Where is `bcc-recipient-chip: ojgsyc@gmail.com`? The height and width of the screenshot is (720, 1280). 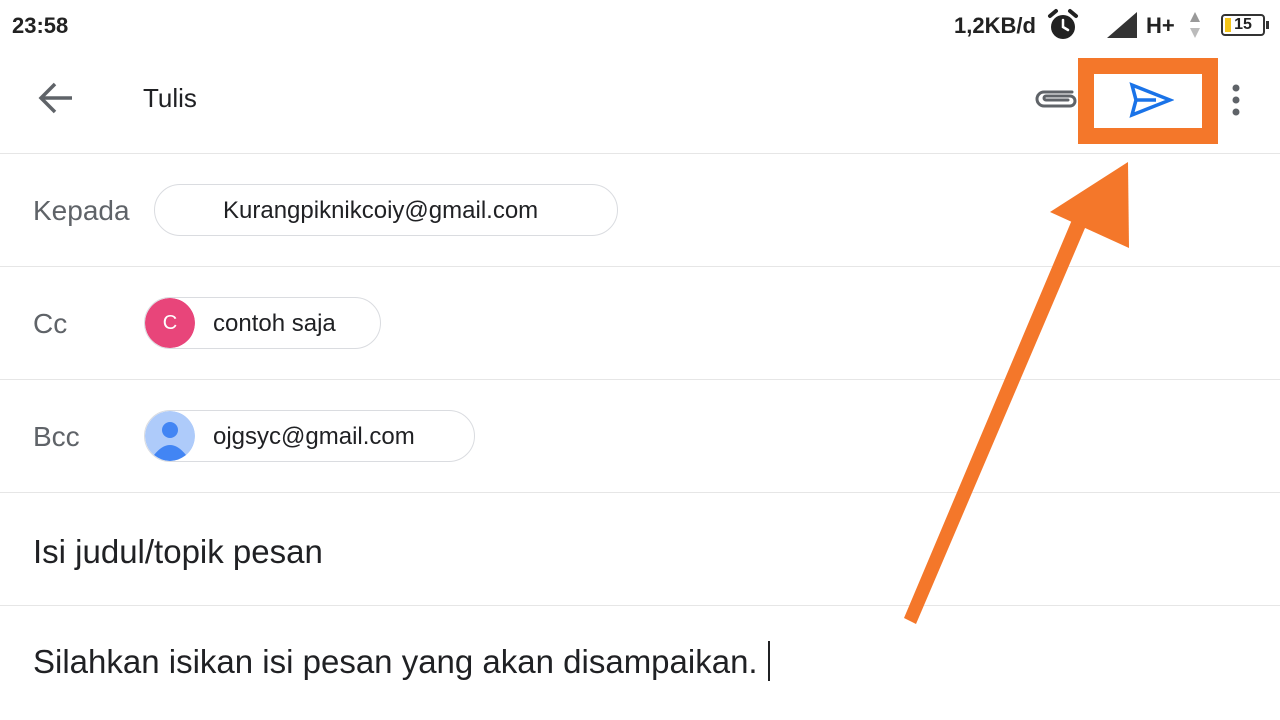 bcc-recipient-chip: ojgsyc@gmail.com is located at coordinates (309, 436).